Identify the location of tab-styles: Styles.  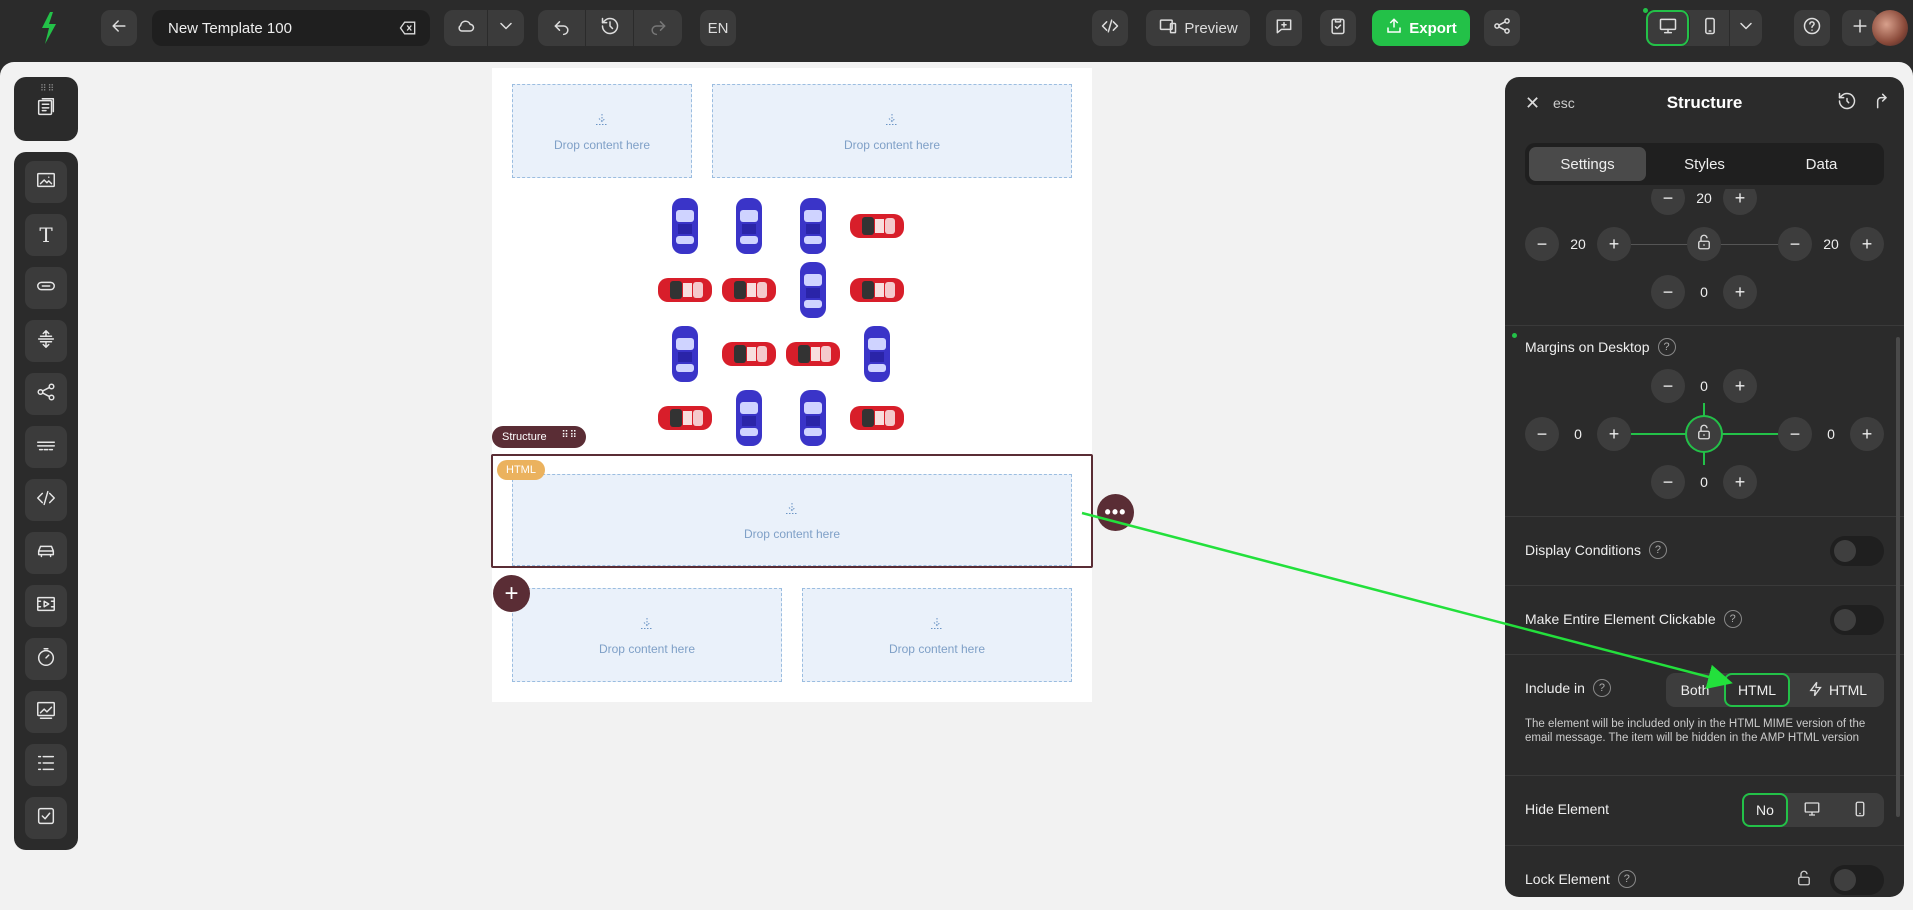
(1704, 164).